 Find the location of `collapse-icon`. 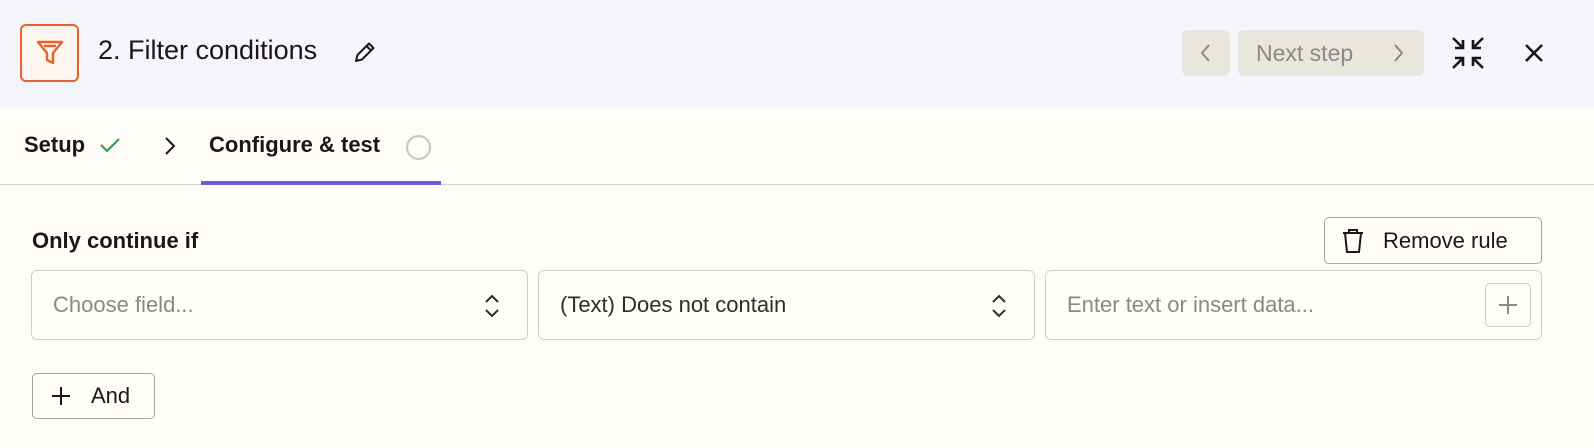

collapse-icon is located at coordinates (1468, 53).